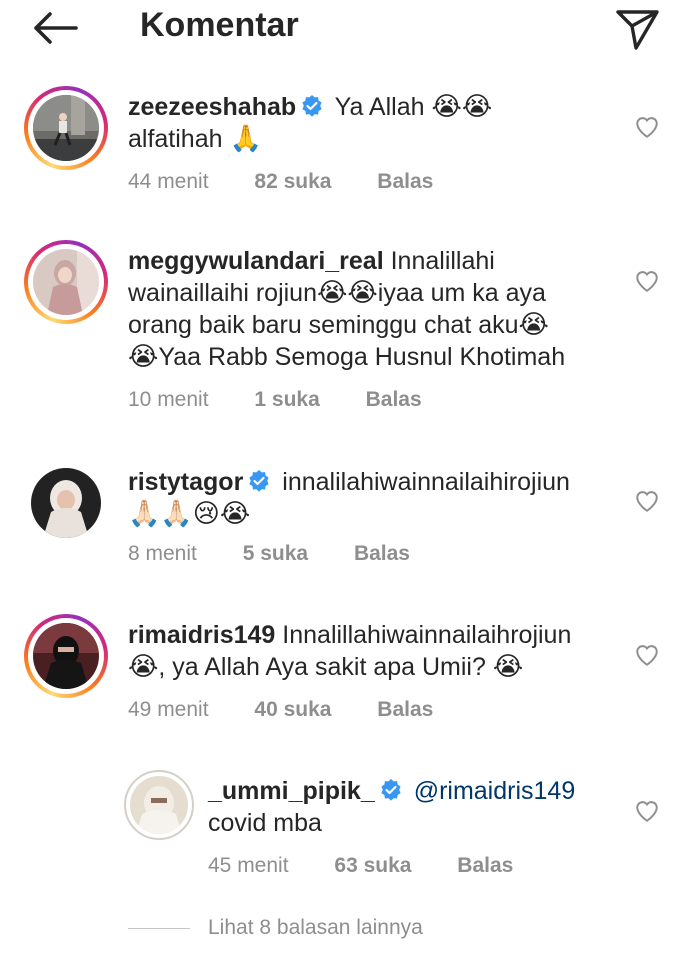 This screenshot has width=700, height=975. I want to click on comment-meta: 44 menit 82 suka Balas, so click(280, 182).